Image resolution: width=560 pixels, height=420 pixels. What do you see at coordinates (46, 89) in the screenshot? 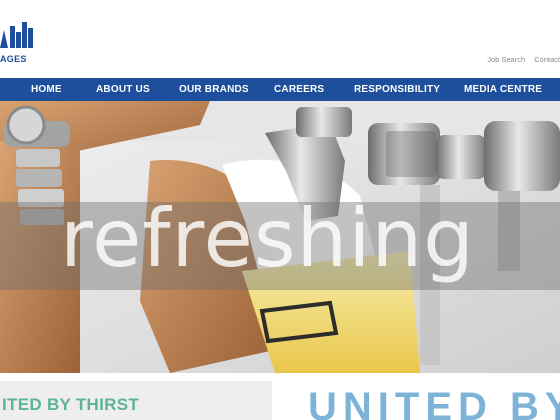
I see `nav-item-home: HOME` at bounding box center [46, 89].